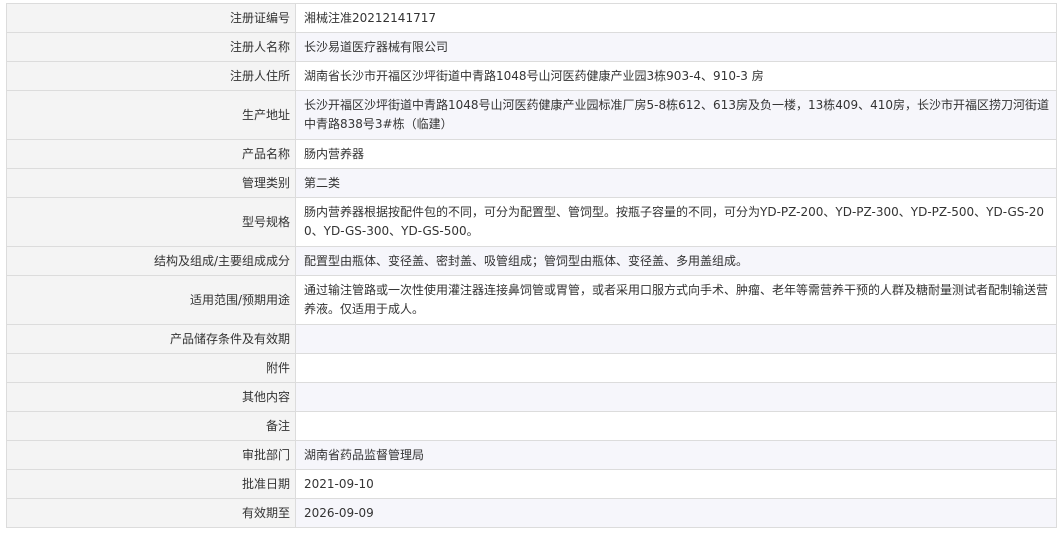  Describe the element at coordinates (676, 339) in the screenshot. I see `value-storage-validity` at that location.